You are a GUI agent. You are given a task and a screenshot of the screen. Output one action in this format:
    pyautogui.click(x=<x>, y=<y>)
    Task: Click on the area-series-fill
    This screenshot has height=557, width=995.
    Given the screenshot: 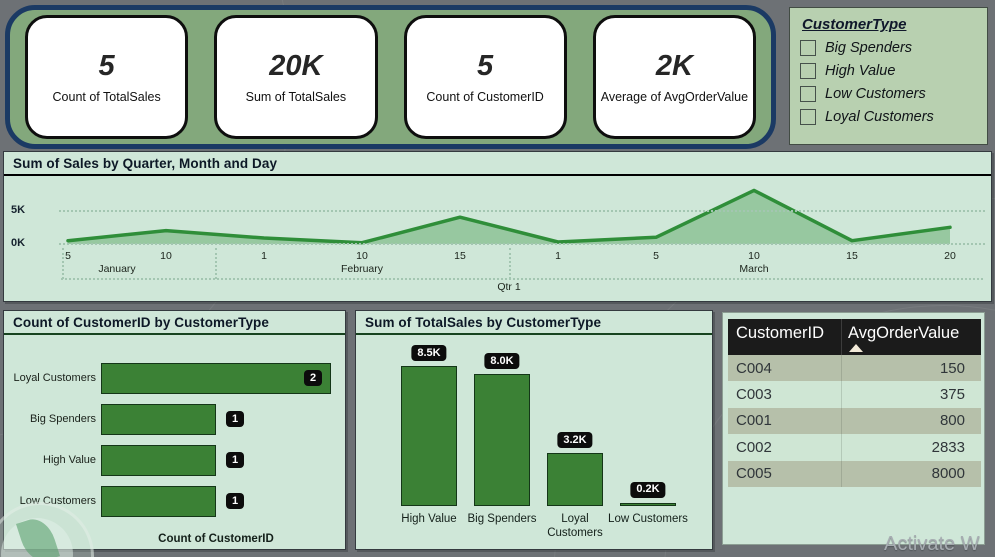 What is the action you would take?
    pyautogui.click(x=509, y=217)
    